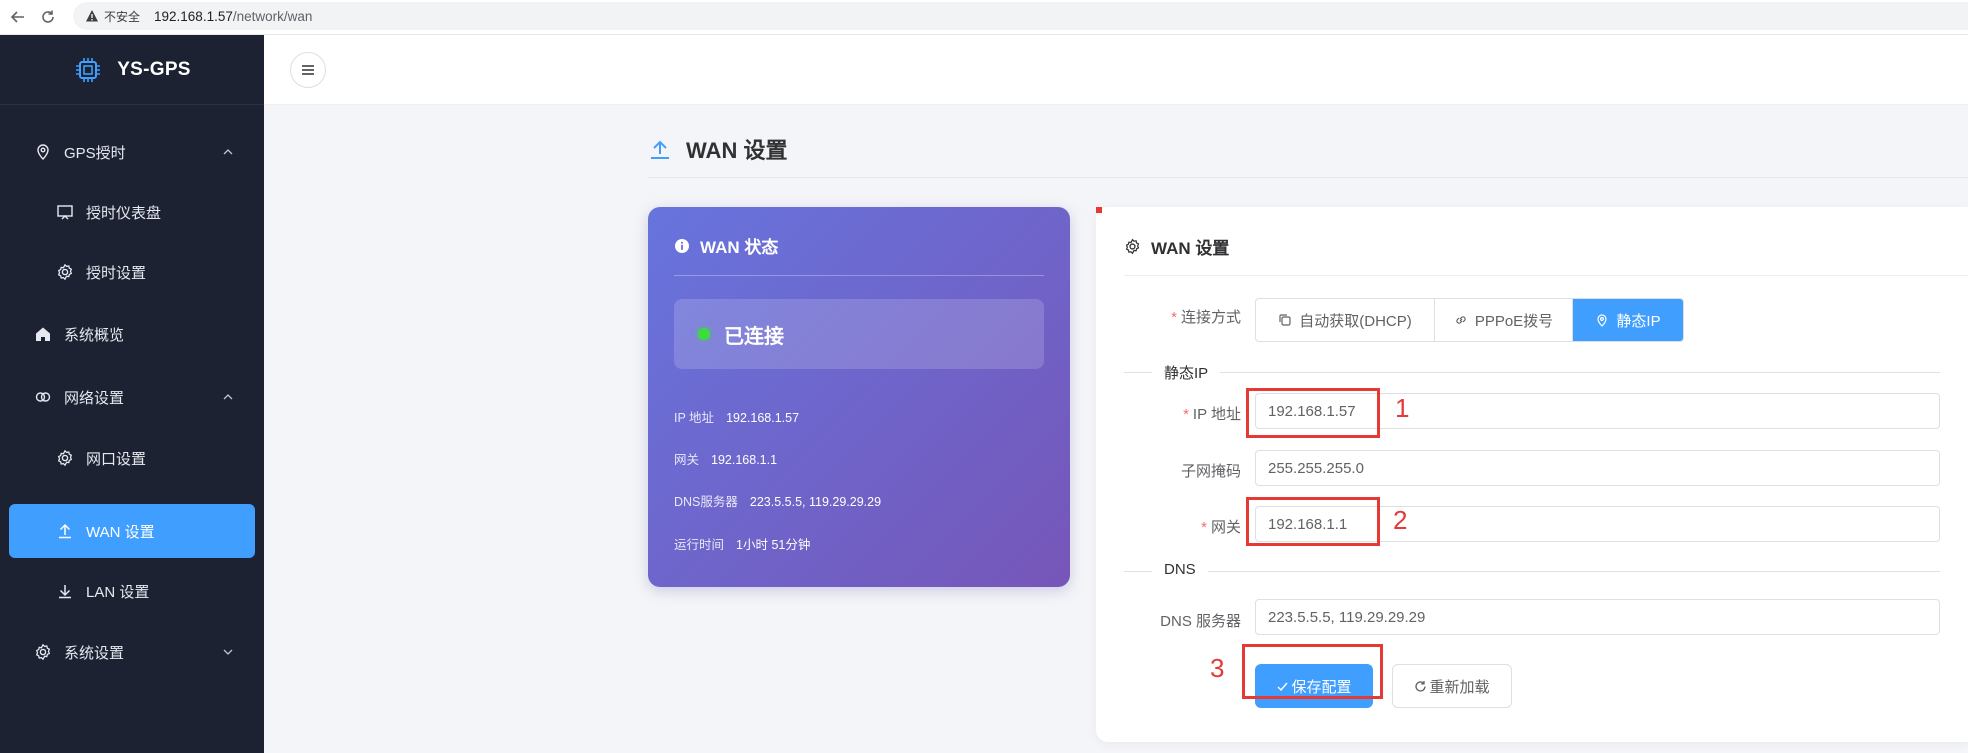 The image size is (1968, 753). I want to click on status-ip-row: IP 地址 192.168.1.57, so click(736, 416).